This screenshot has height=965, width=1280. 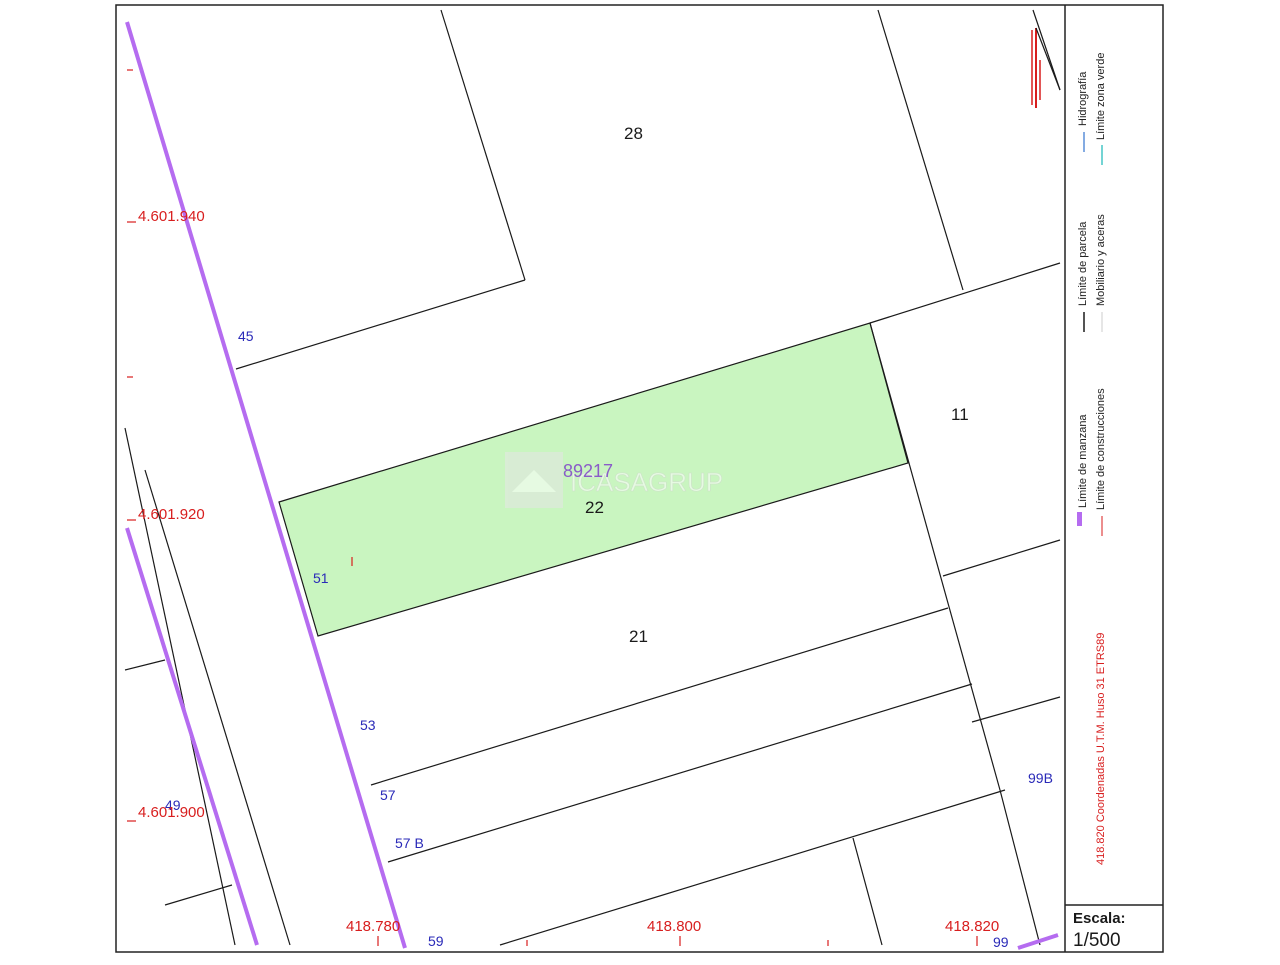 What do you see at coordinates (1083, 98) in the screenshot?
I see `legend-hydrography: Hidrografía` at bounding box center [1083, 98].